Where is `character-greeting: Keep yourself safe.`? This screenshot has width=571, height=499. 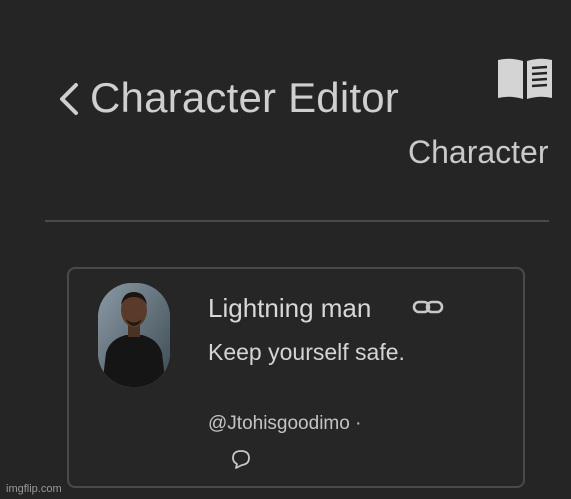 character-greeting: Keep yourself safe. is located at coordinates (306, 352).